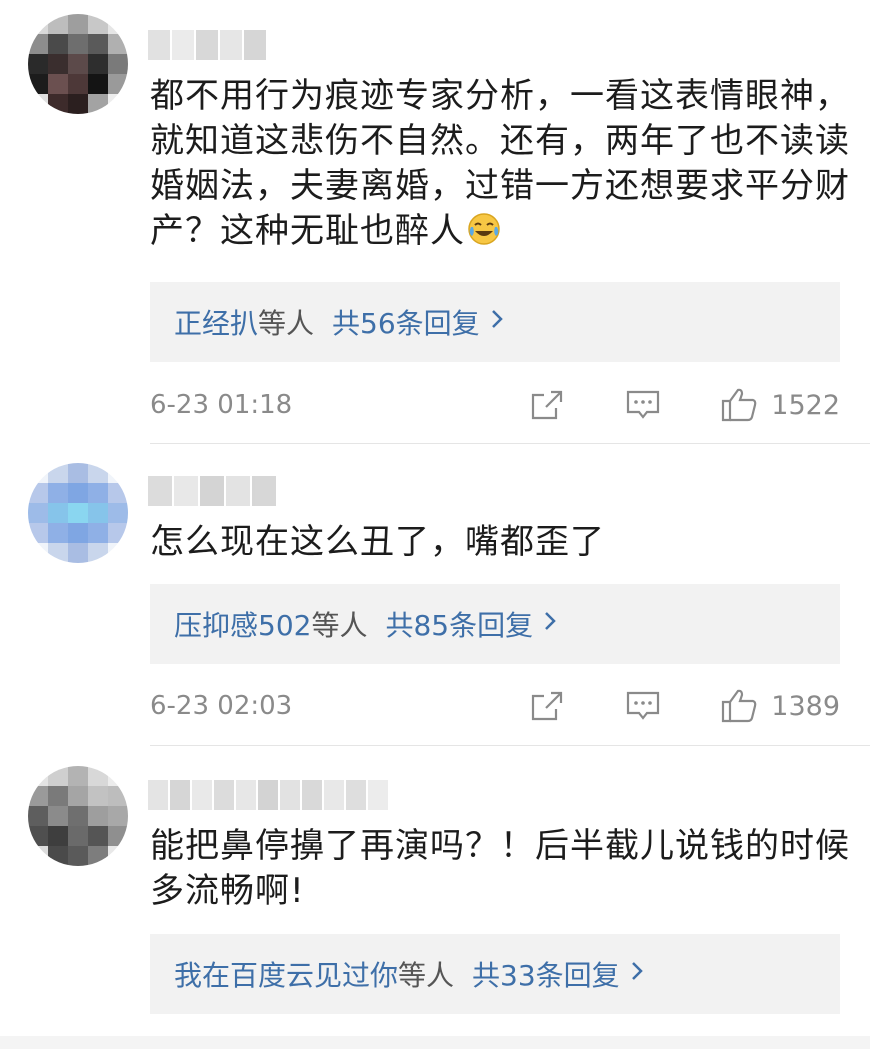 This screenshot has height=1049, width=870. What do you see at coordinates (459, 624) in the screenshot?
I see `reply-total-link: 共85条回复` at bounding box center [459, 624].